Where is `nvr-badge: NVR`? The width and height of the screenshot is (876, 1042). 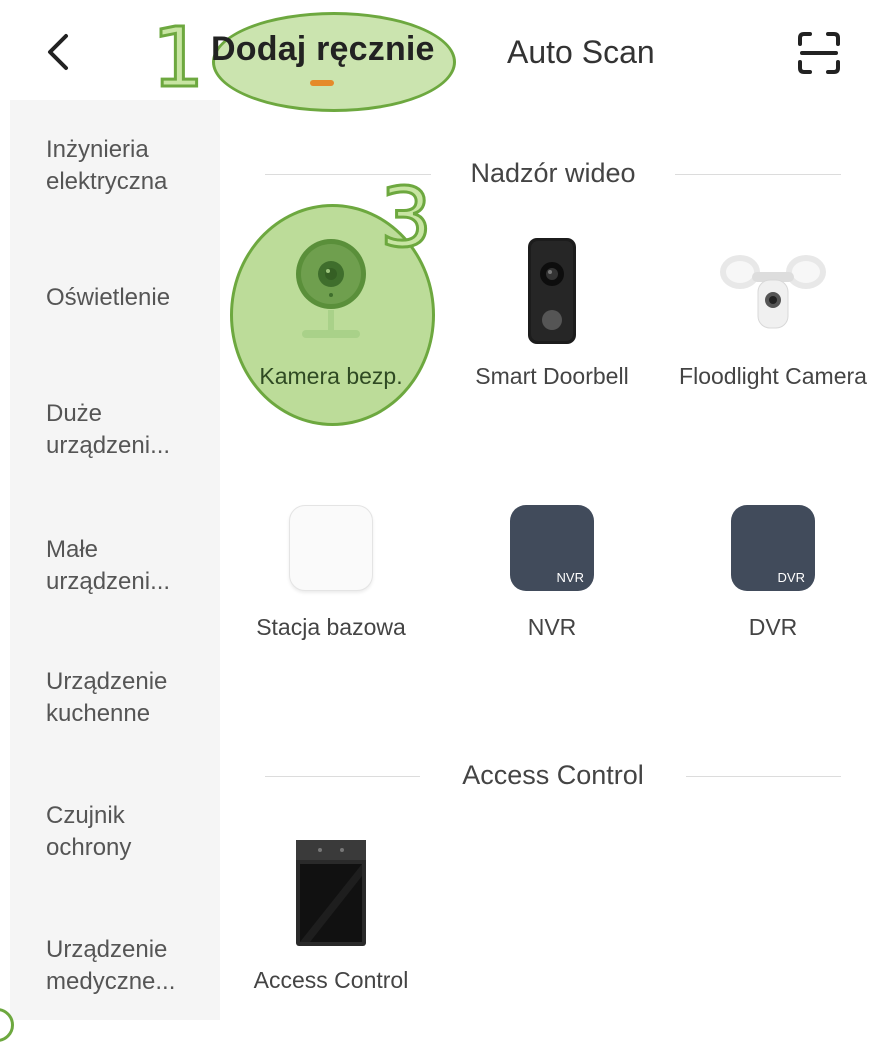
nvr-badge: NVR is located at coordinates (570, 577).